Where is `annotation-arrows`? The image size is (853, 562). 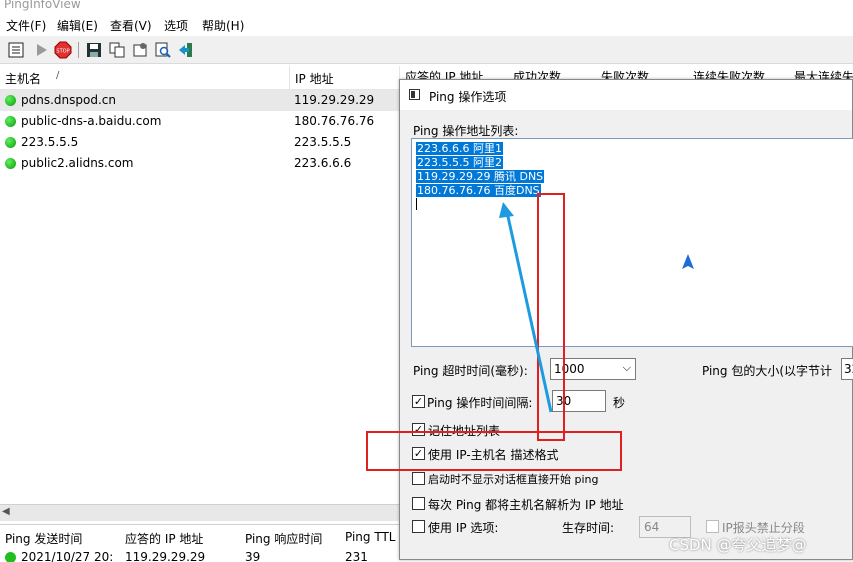
annotation-arrows is located at coordinates (596, 307).